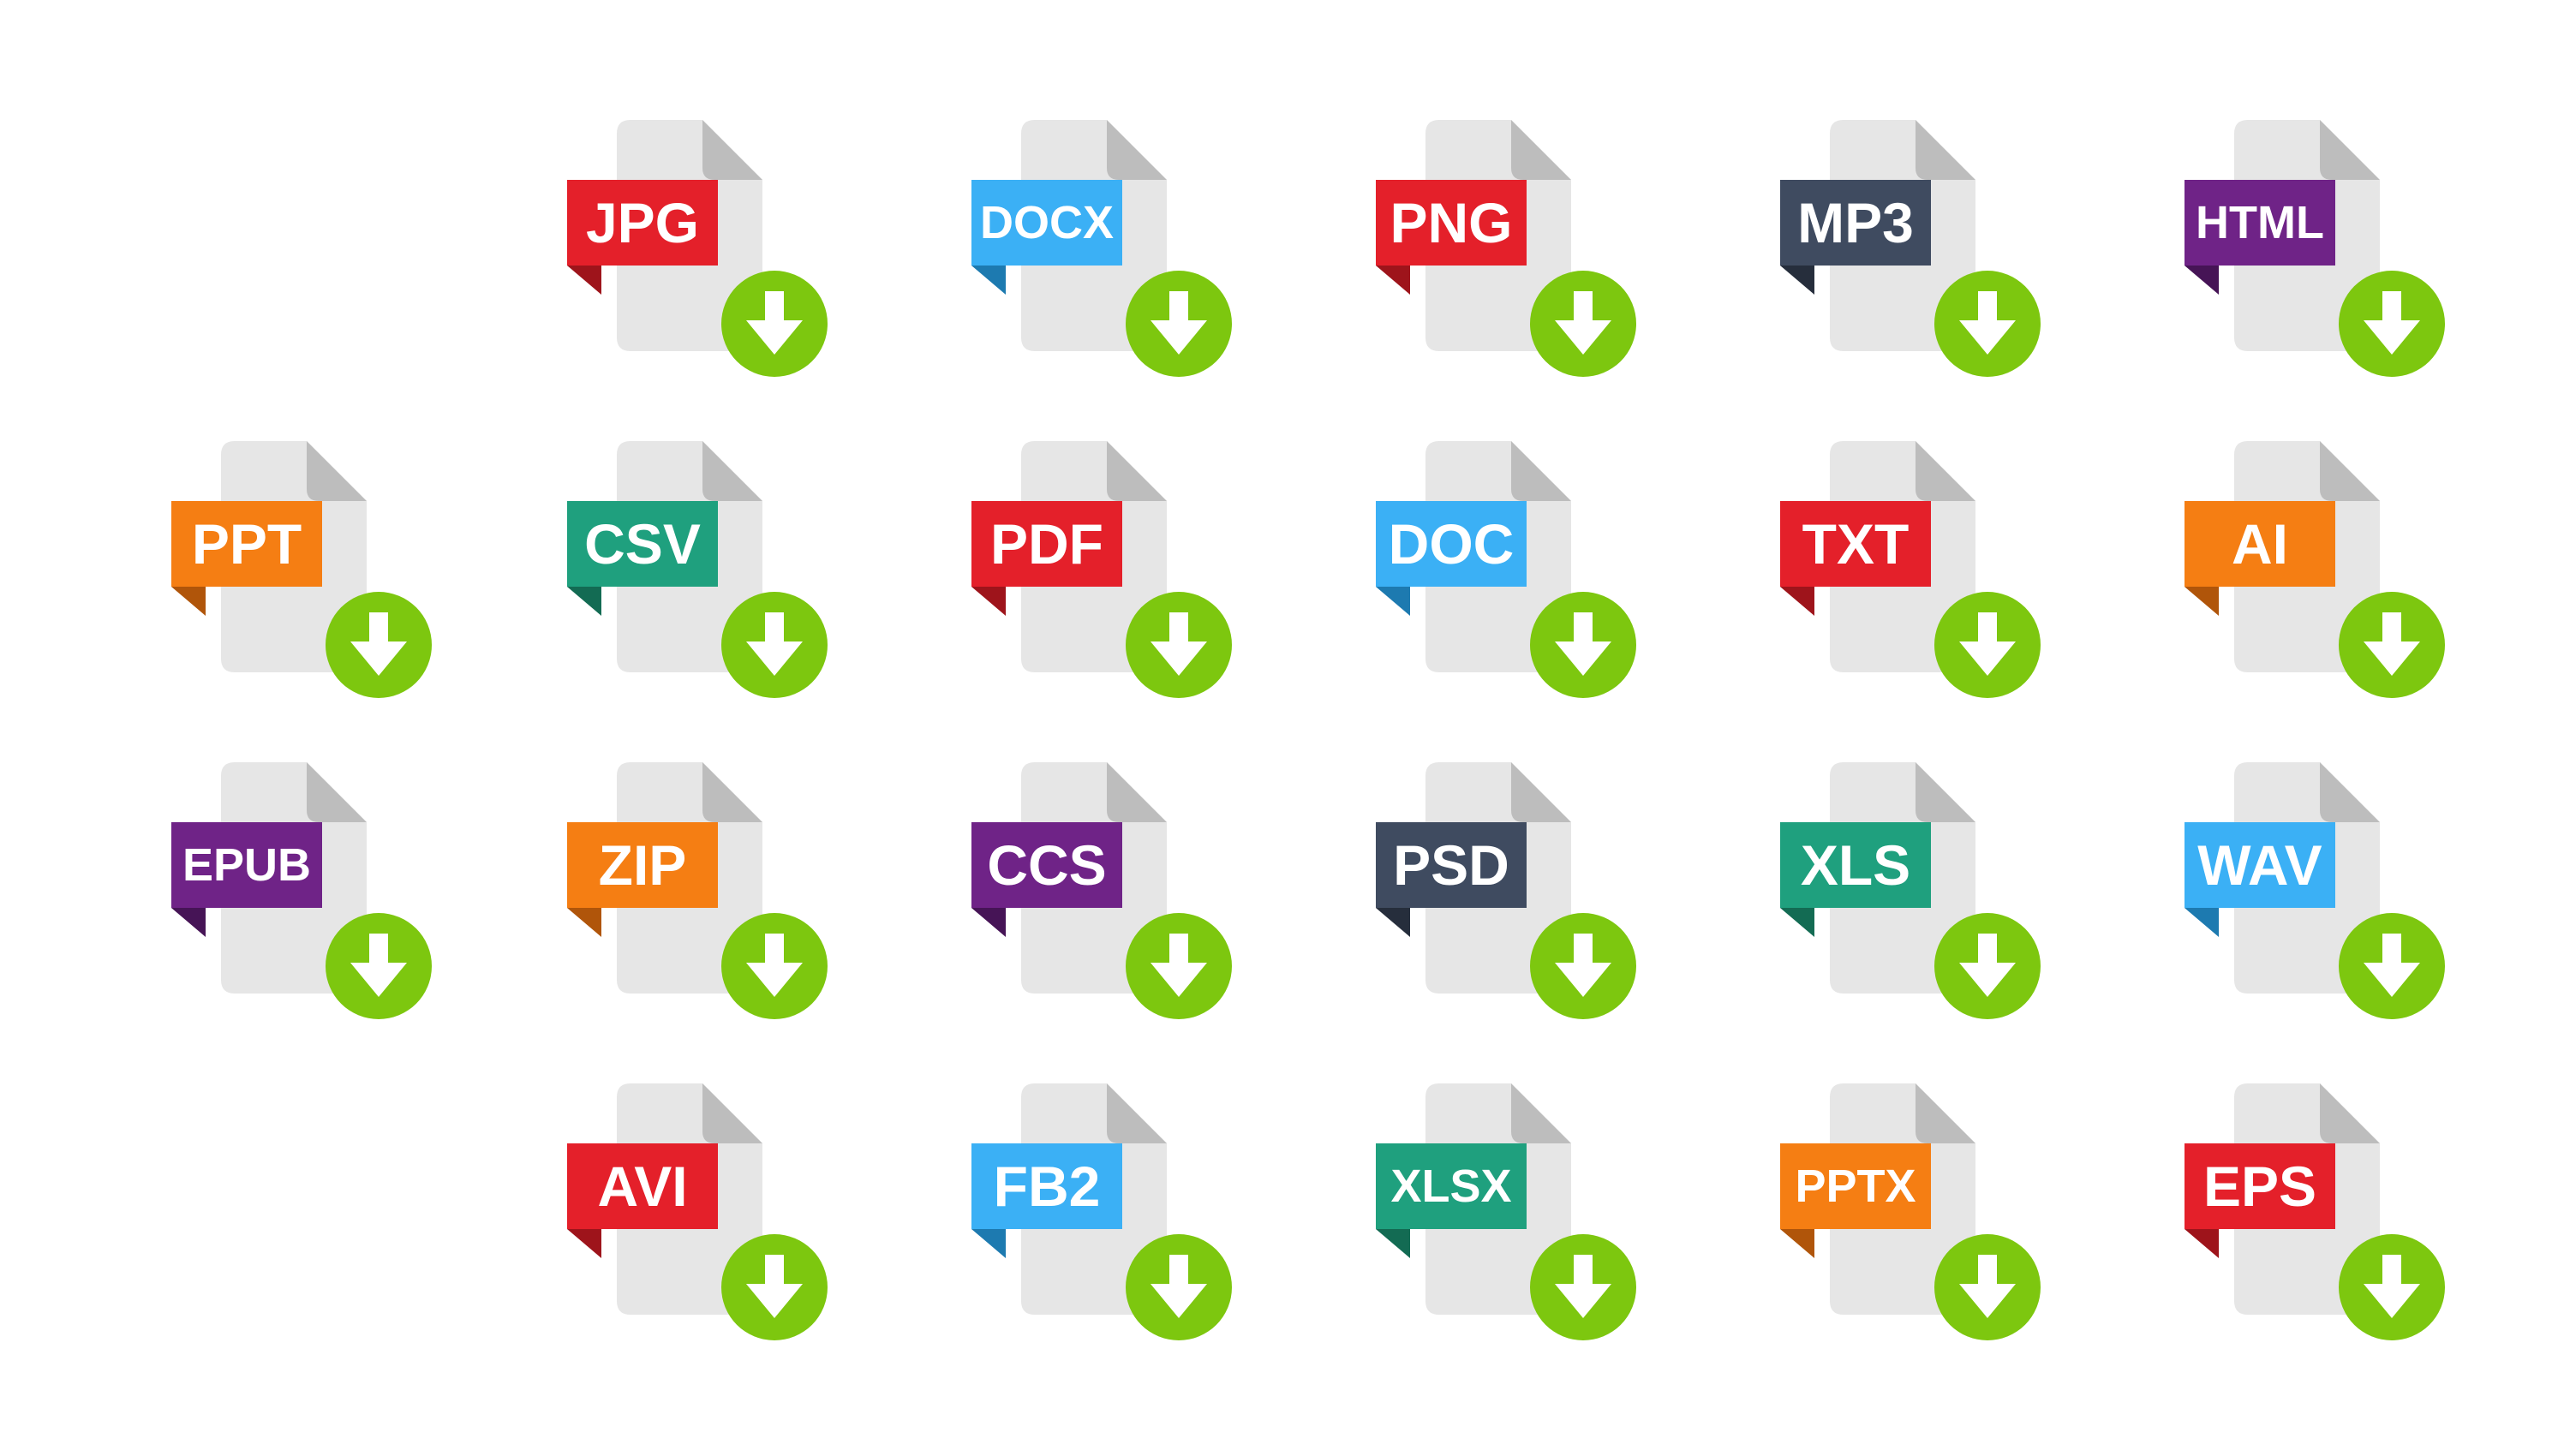 The image size is (2570, 1456). I want to click on file-type-label: EPUB, so click(247, 865).